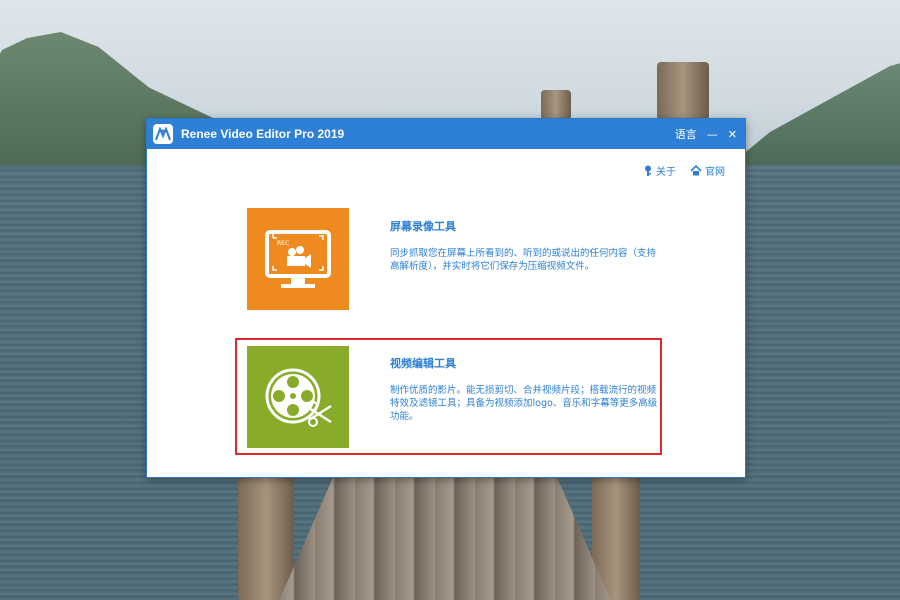  I want to click on close-button: ✕, so click(732, 134).